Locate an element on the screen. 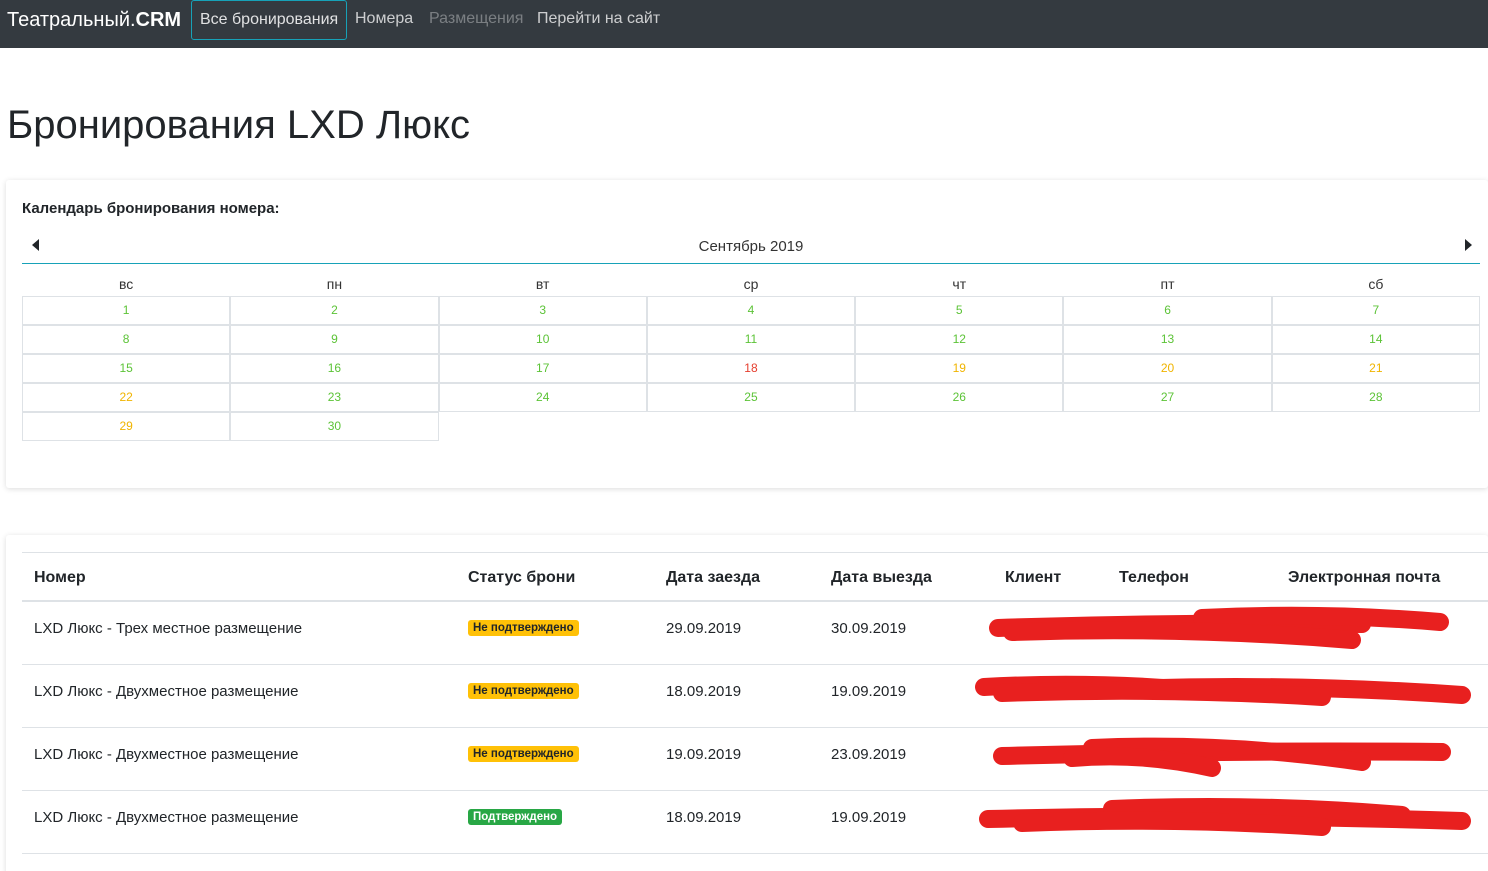  nav-all-bookings: Все бронирования is located at coordinates (269, 20).